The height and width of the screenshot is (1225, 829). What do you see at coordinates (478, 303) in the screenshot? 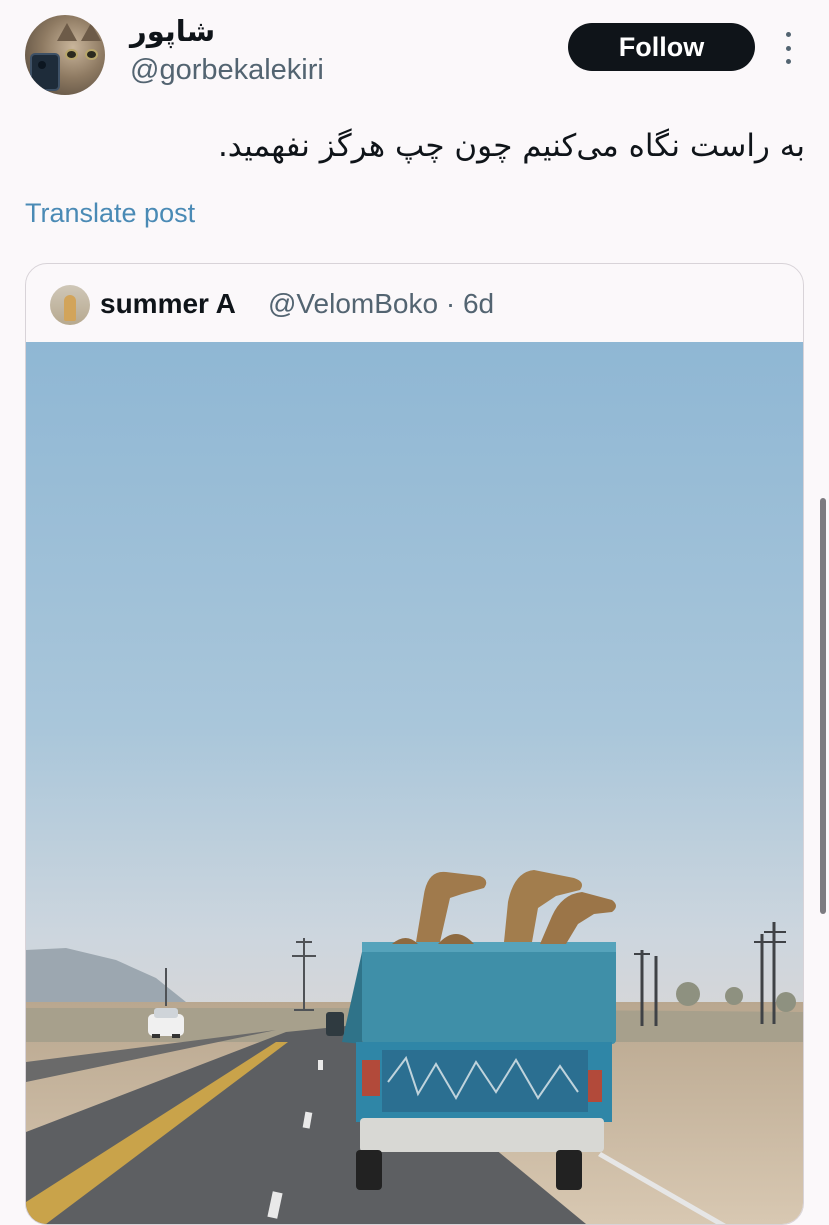
I see `quoted-post-time: 6d` at bounding box center [478, 303].